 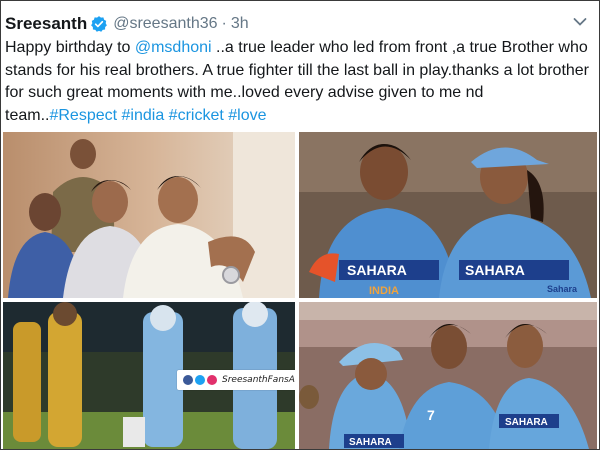 What do you see at coordinates (247, 115) in the screenshot?
I see `hashtag-link: #love` at bounding box center [247, 115].